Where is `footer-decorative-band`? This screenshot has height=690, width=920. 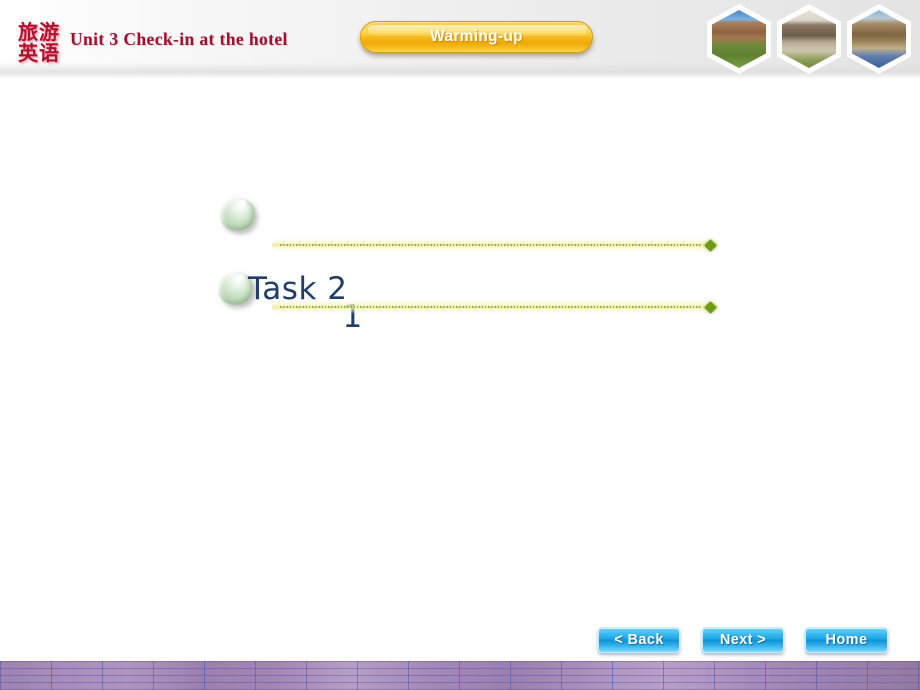
footer-decorative-band is located at coordinates (460, 675).